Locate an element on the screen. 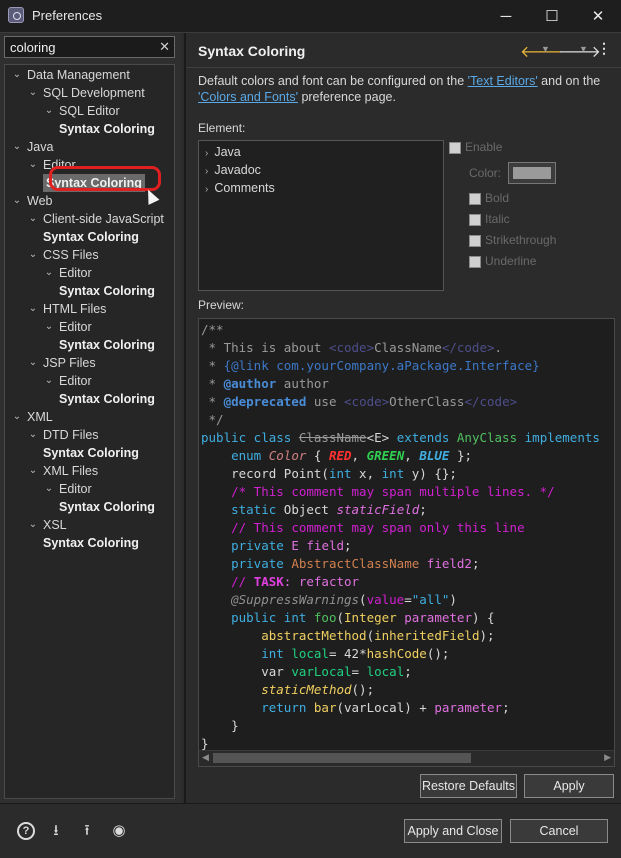 This screenshot has width=621, height=858. page-title: Syntax Coloring is located at coordinates (252, 51).